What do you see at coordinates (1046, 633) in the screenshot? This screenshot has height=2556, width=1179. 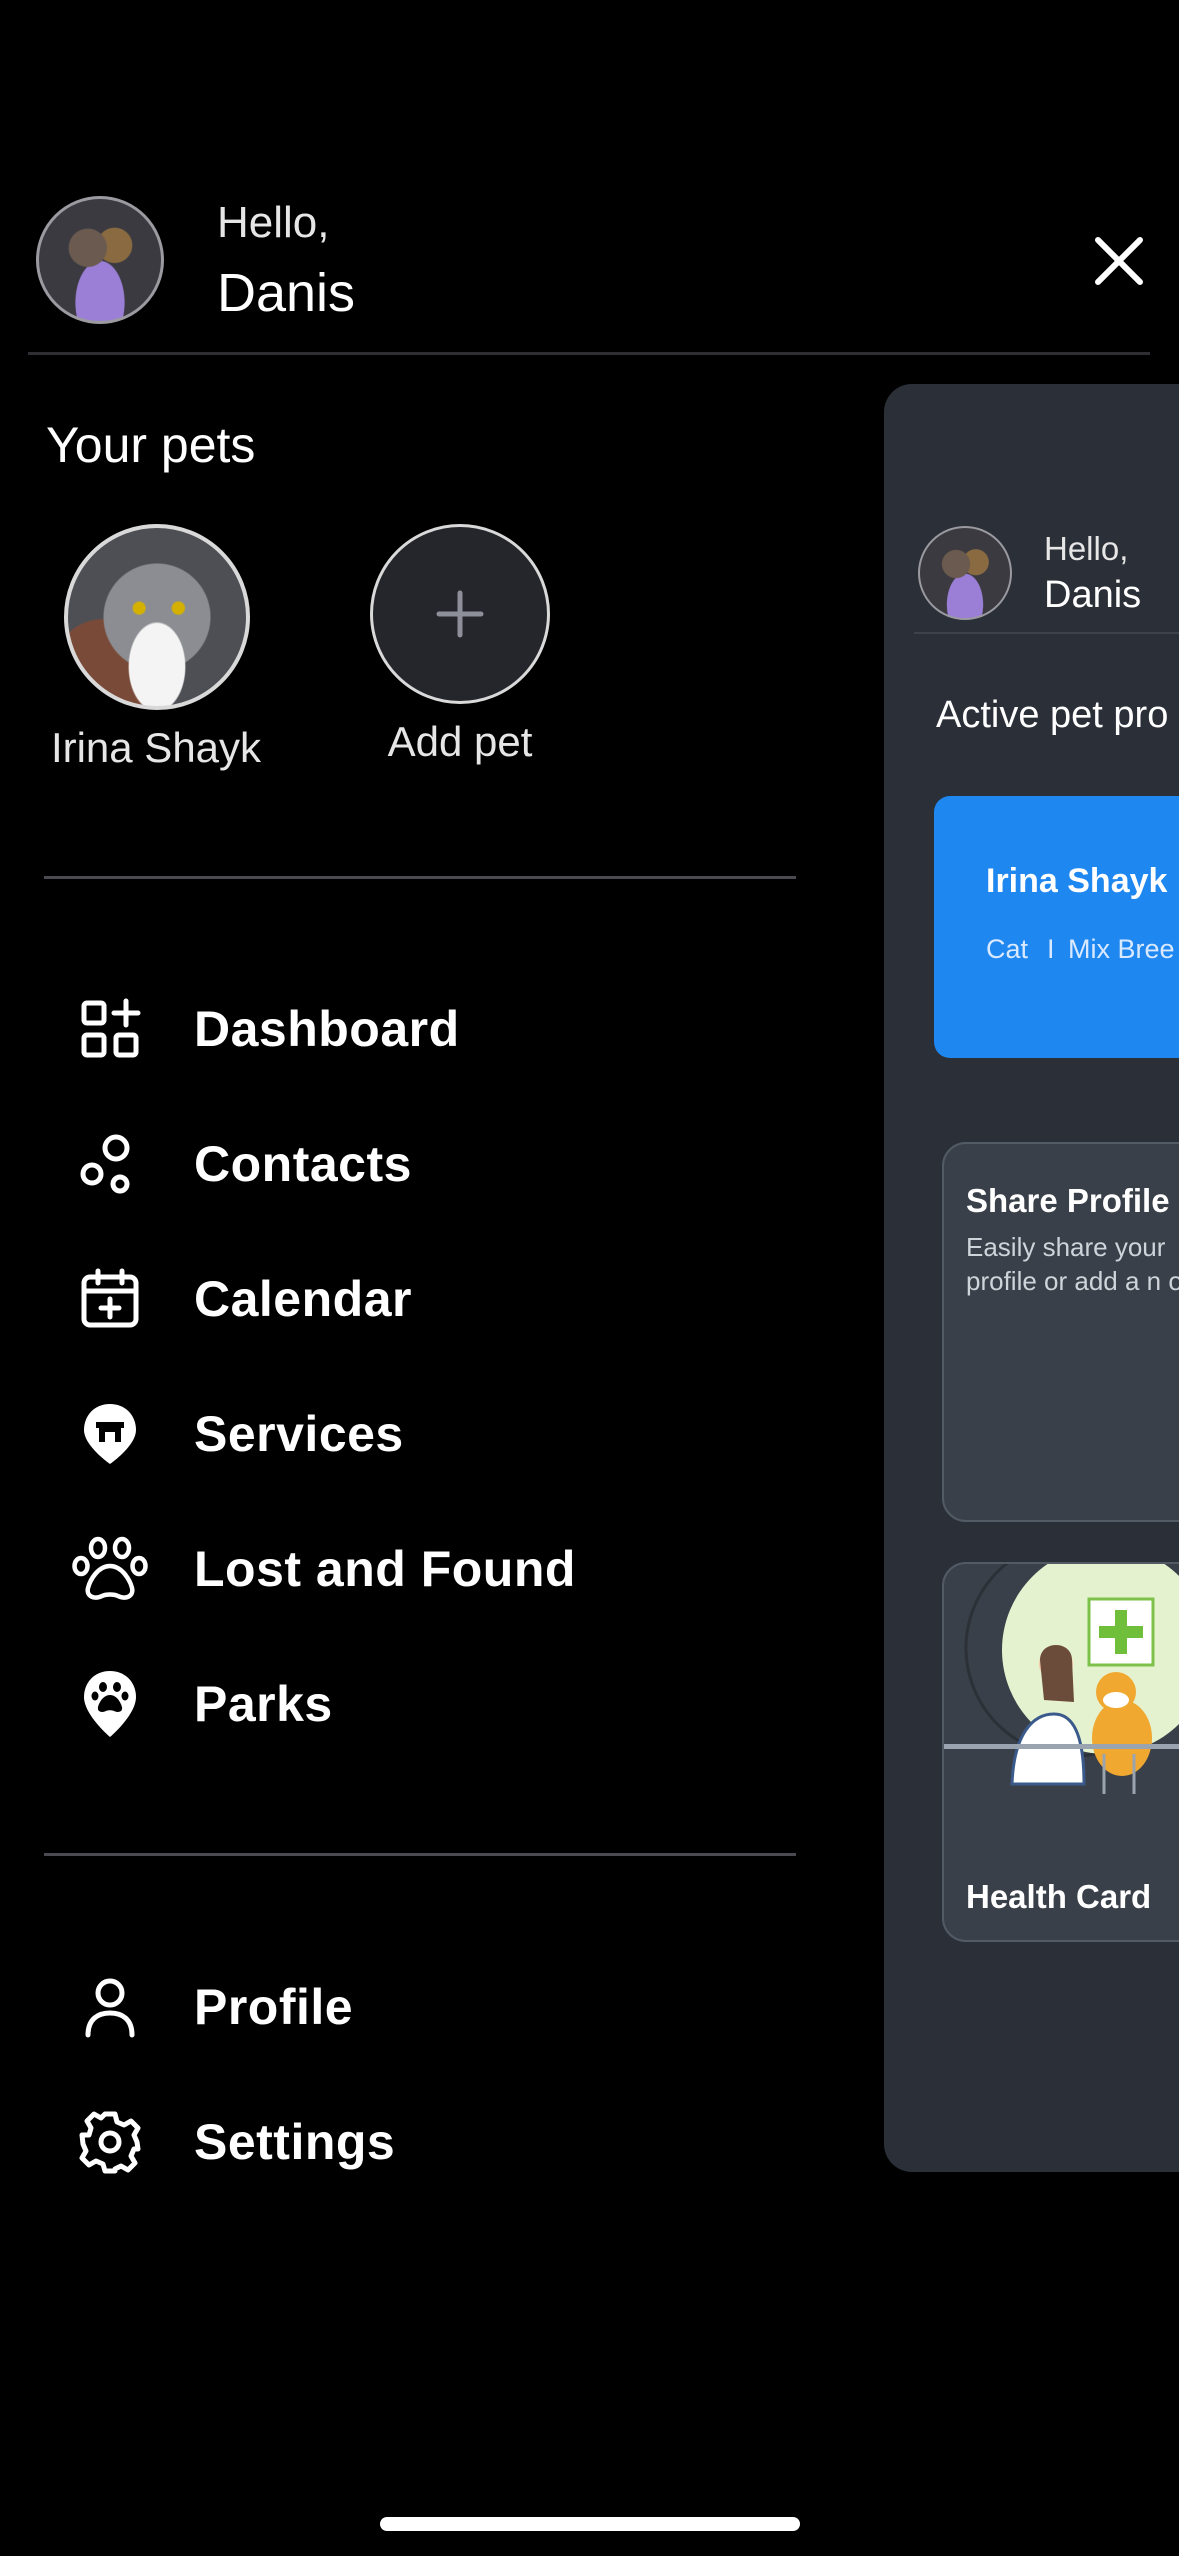 I see `panel-divider` at bounding box center [1046, 633].